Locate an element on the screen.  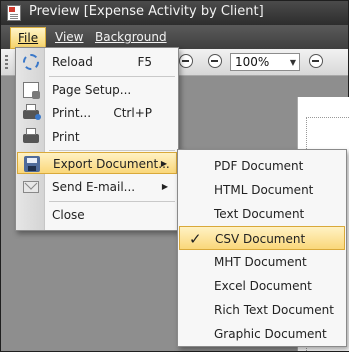
menu-file: File is located at coordinates (28, 38).